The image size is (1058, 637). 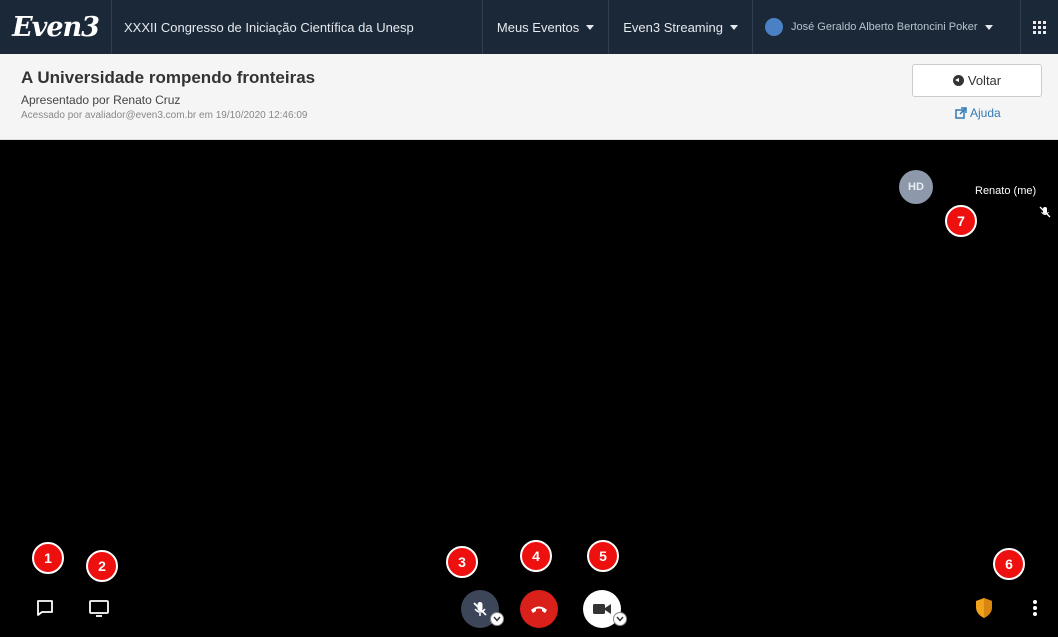 What do you see at coordinates (1006, 191) in the screenshot?
I see `participant-name: Renato (me)` at bounding box center [1006, 191].